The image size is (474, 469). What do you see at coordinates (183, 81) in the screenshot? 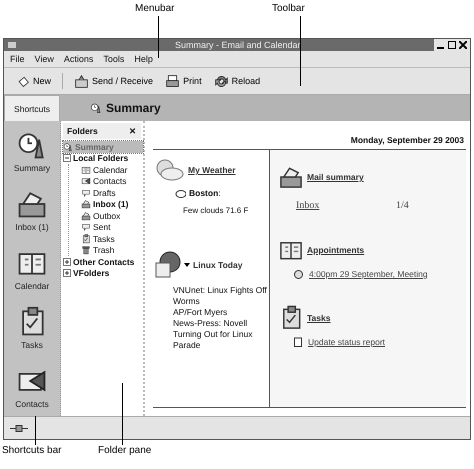
I see `toolbar-button: Print` at bounding box center [183, 81].